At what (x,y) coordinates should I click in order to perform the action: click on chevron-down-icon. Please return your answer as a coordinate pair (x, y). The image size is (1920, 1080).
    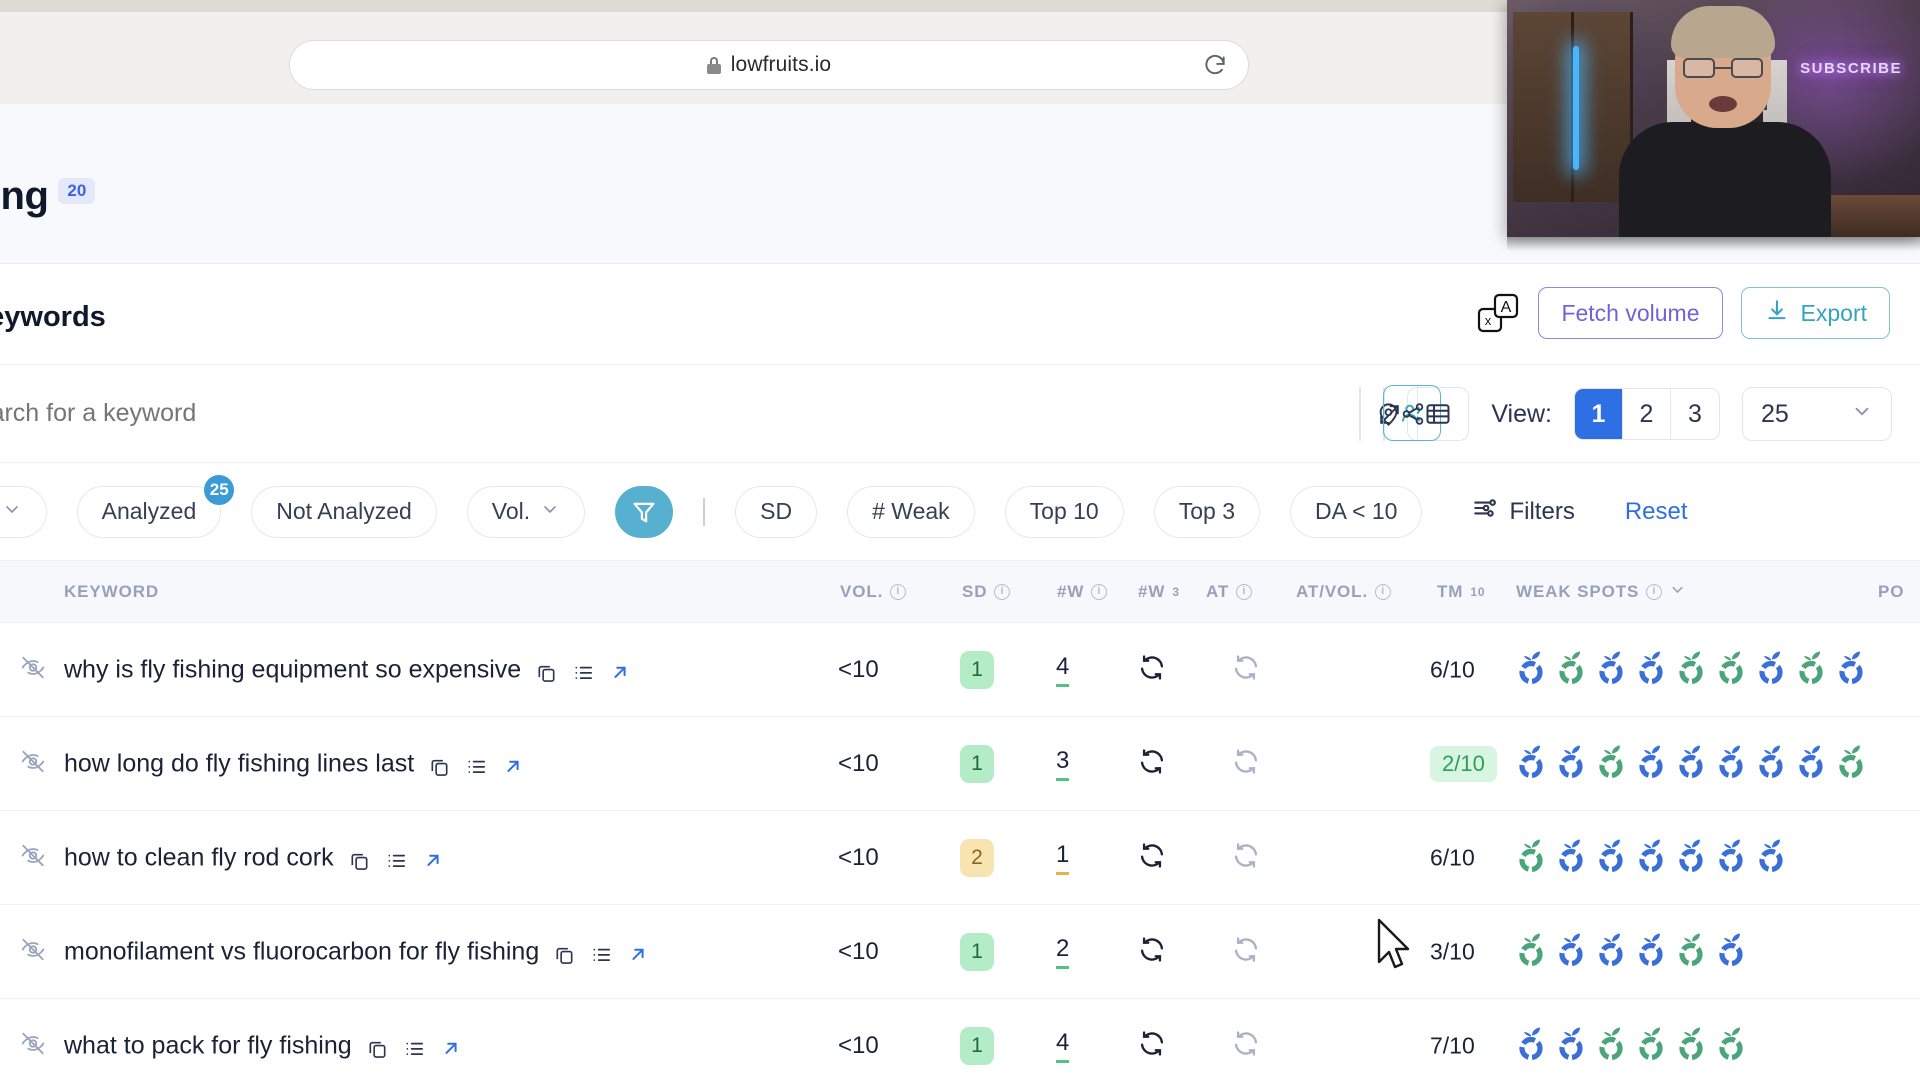
    Looking at the image, I should click on (1677, 592).